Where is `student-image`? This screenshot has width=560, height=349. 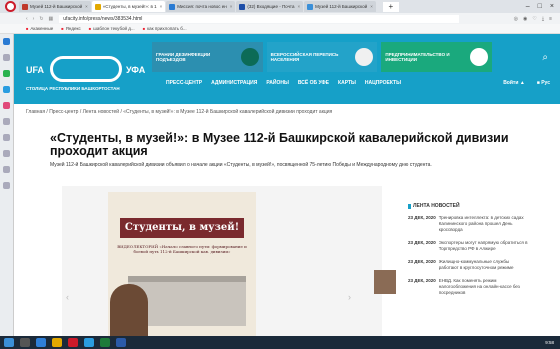 student-image is located at coordinates (129, 310).